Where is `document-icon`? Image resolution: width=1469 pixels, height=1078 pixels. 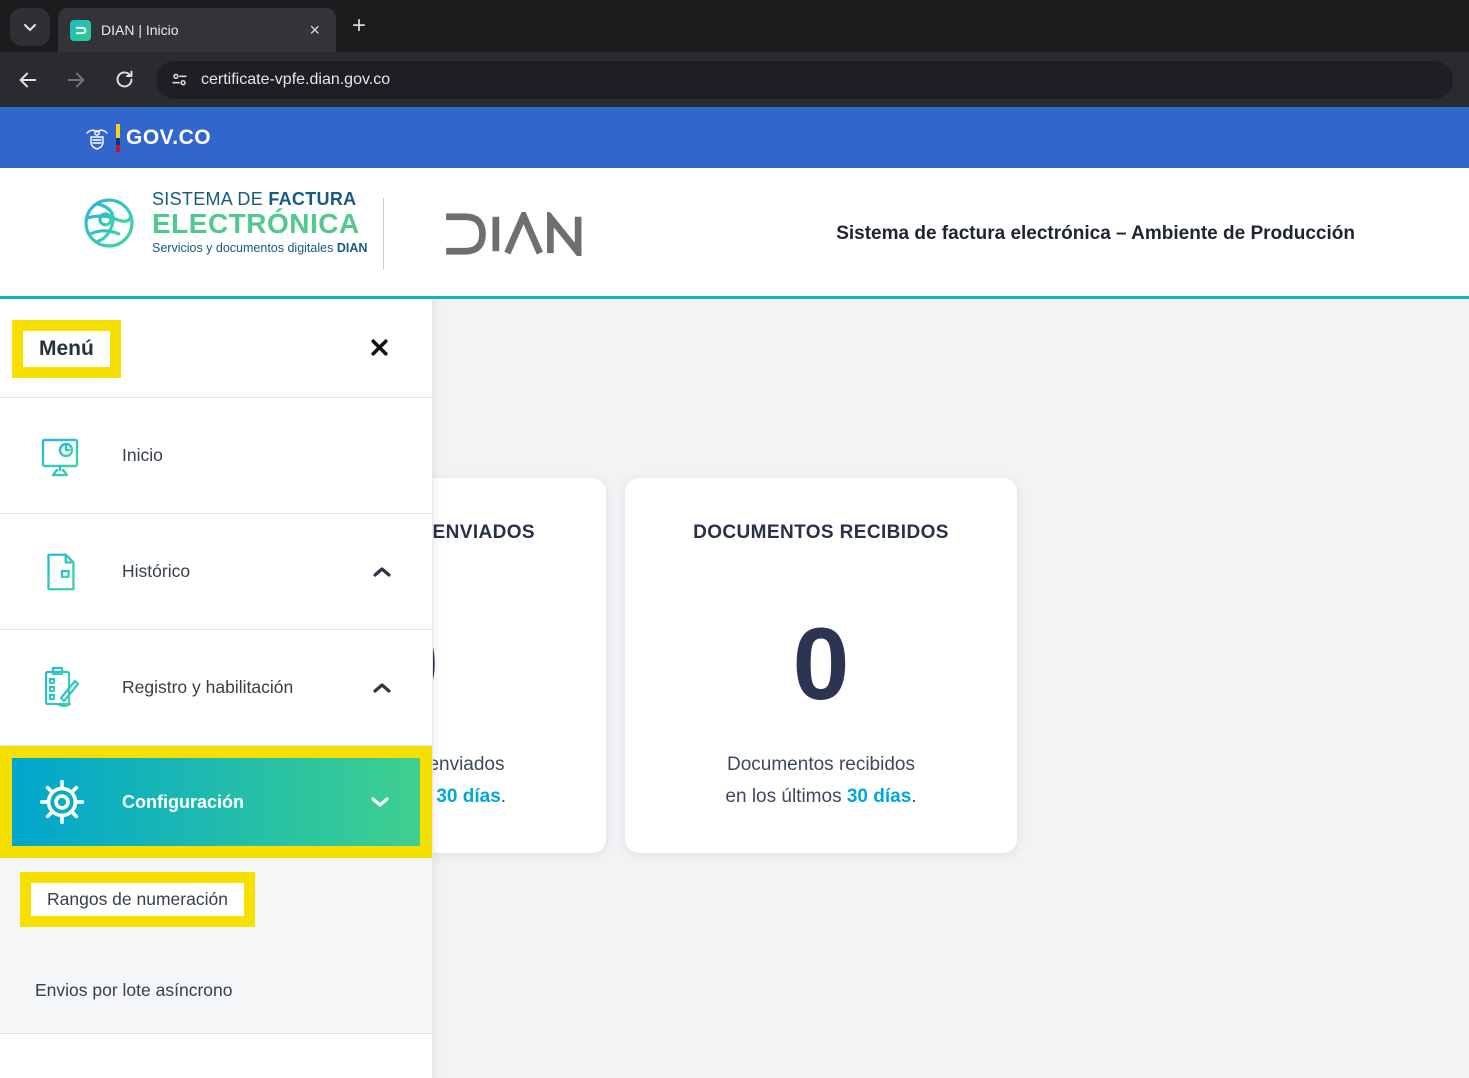 document-icon is located at coordinates (60, 572).